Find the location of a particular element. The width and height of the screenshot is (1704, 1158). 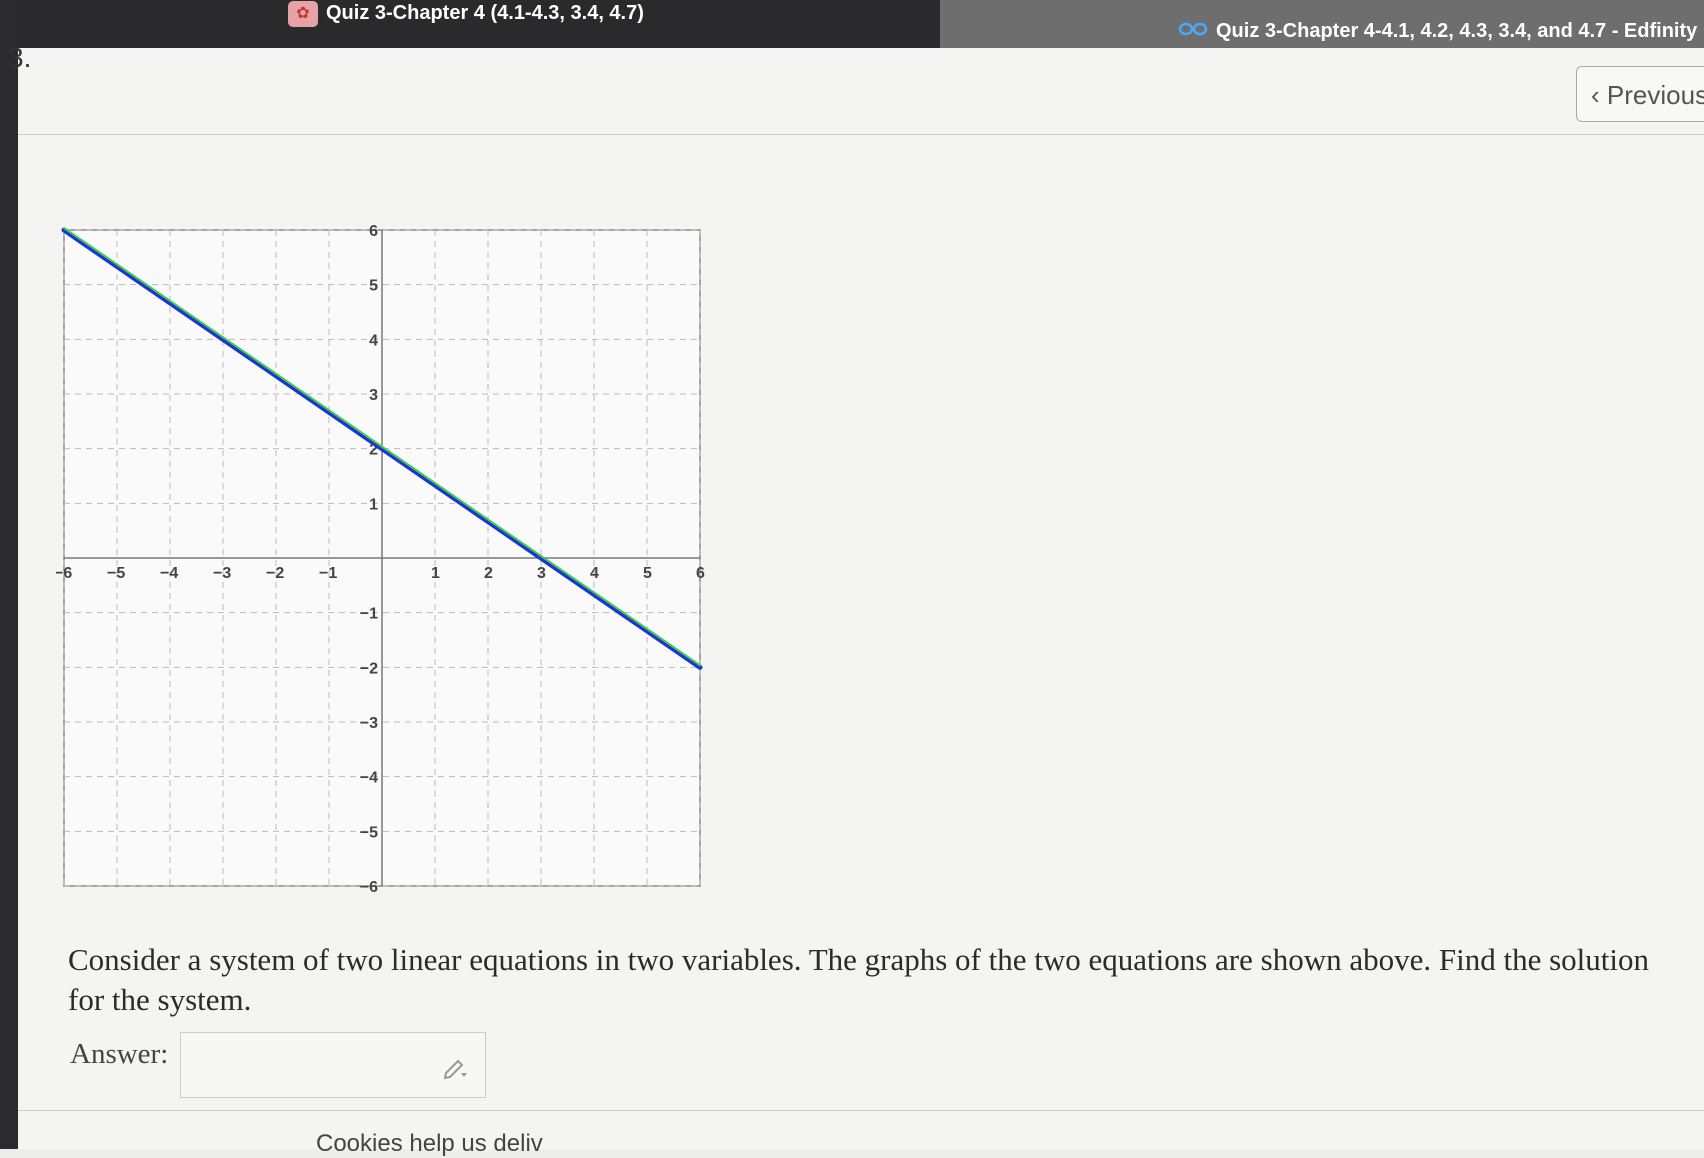

answer-input is located at coordinates (333, 1065).